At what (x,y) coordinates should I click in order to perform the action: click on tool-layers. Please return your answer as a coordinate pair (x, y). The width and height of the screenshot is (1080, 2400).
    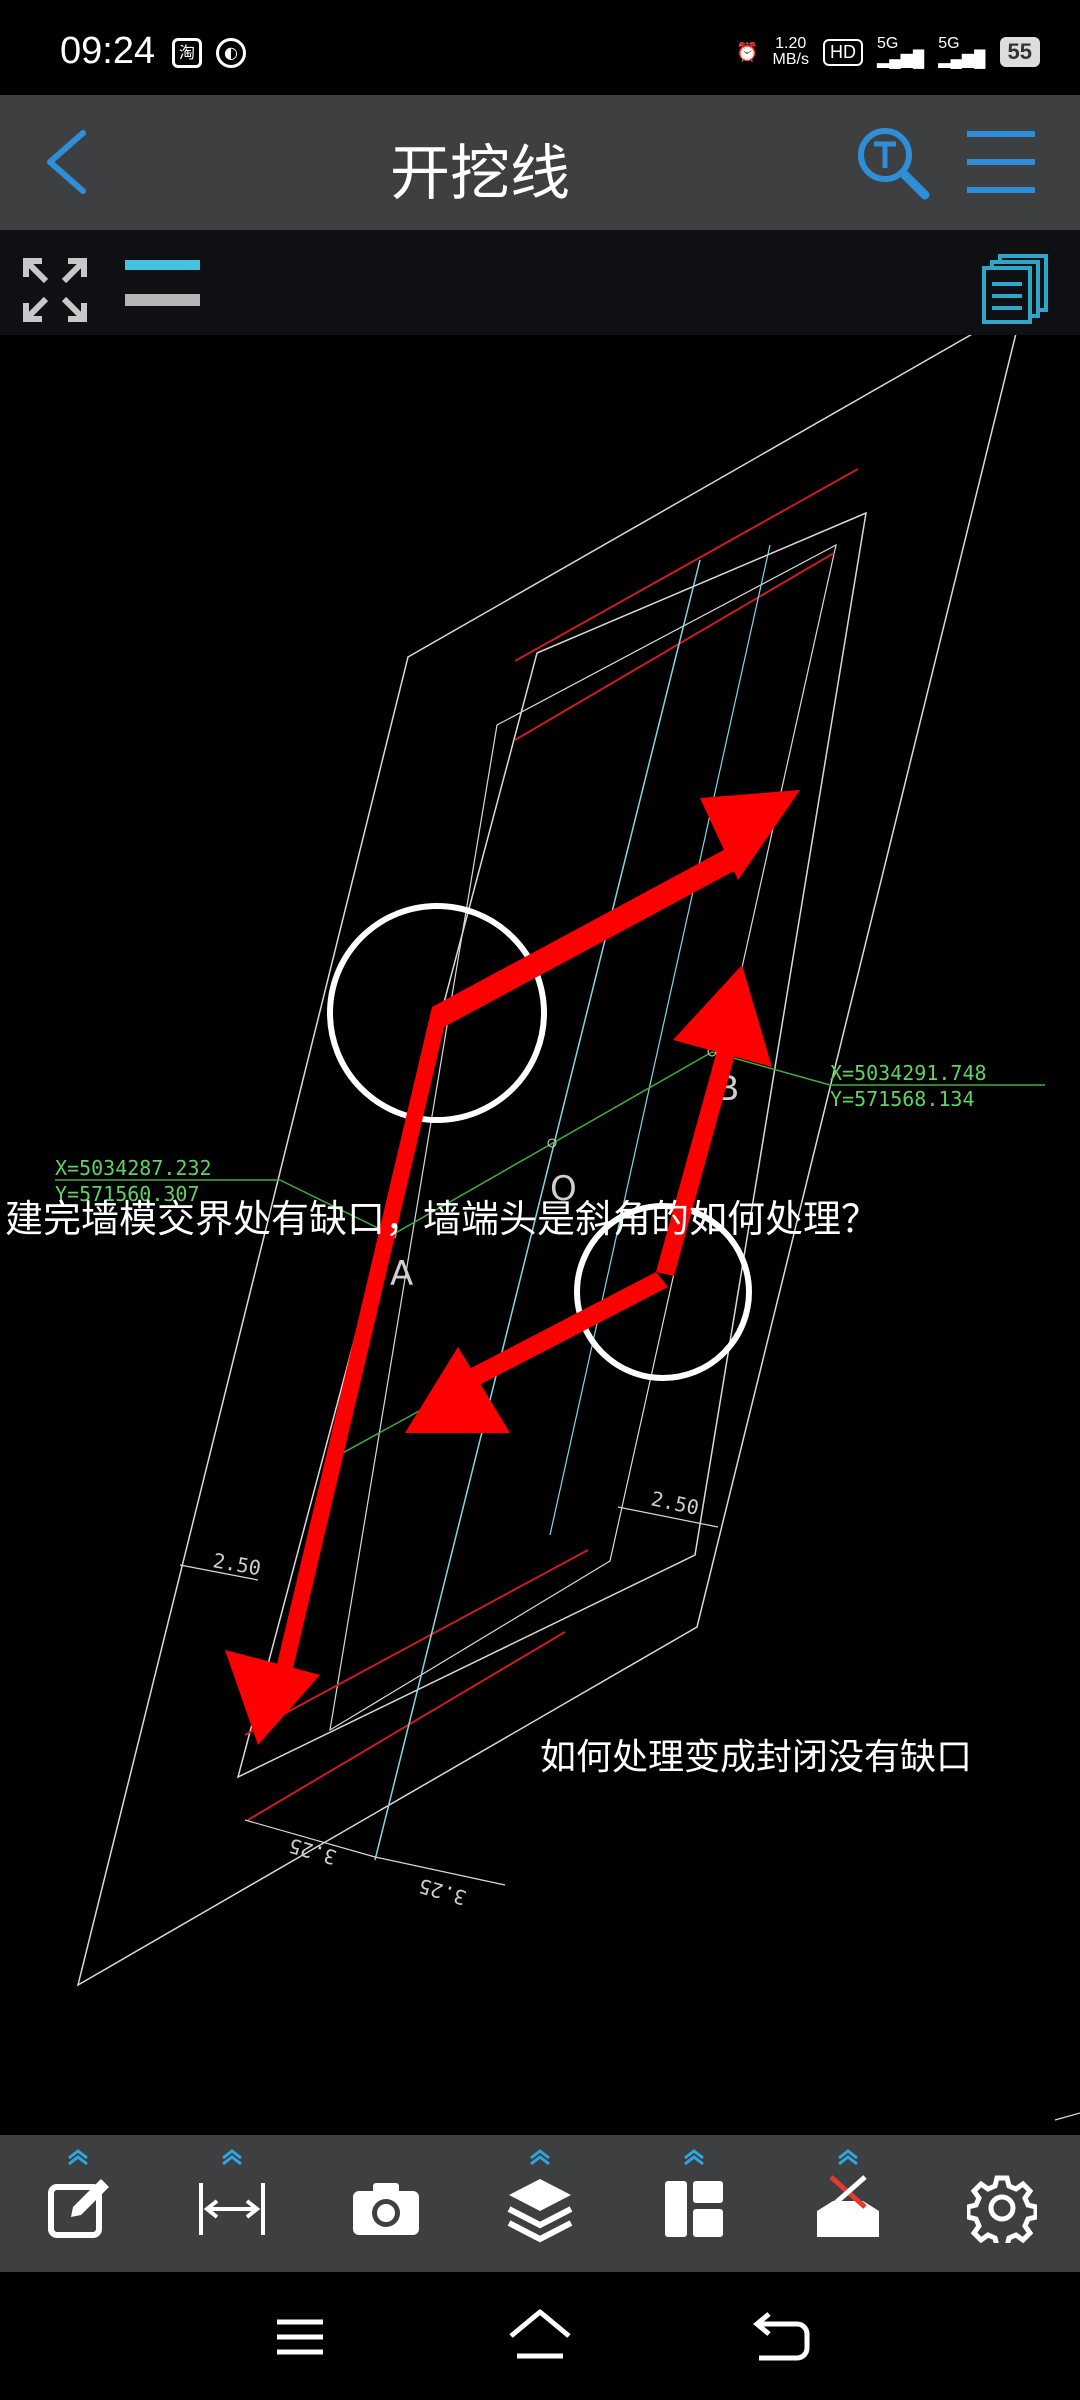
    Looking at the image, I should click on (540, 2203).